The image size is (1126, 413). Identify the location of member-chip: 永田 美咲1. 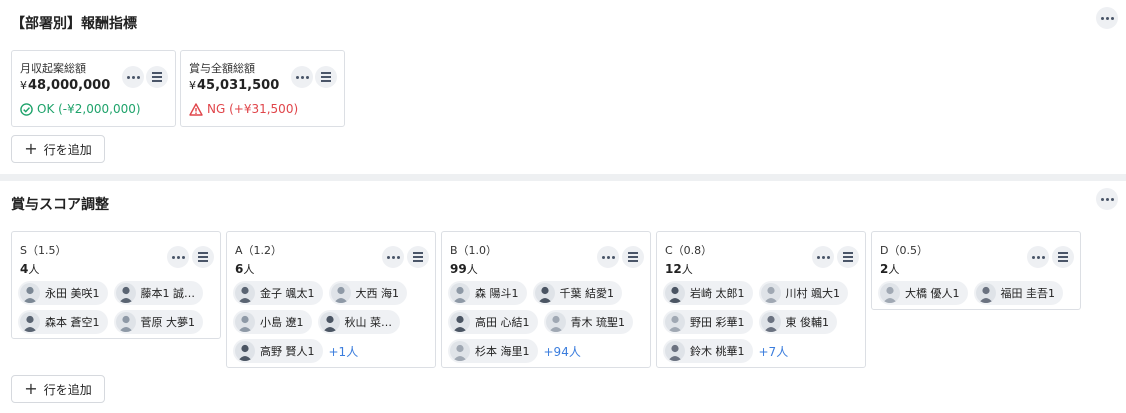
(63, 293).